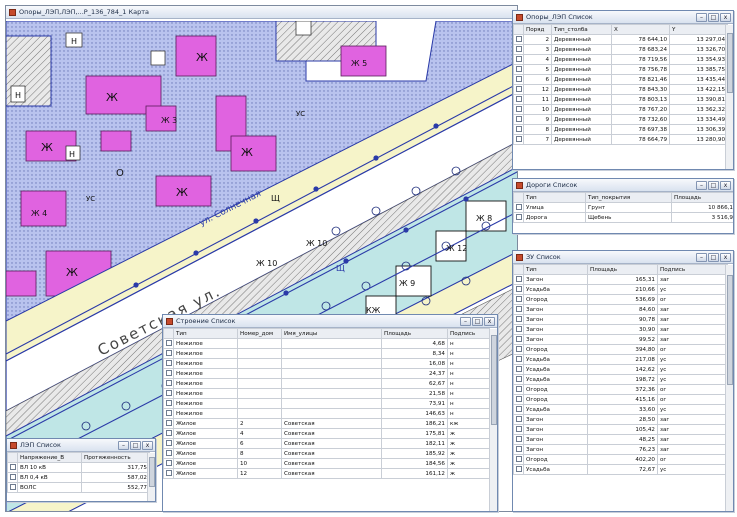 This screenshot has height=517, width=737. What do you see at coordinates (620, 59) in the screenshot?
I see `table-row: 4 Деревянный 78 719,56 13 354,93` at bounding box center [620, 59].